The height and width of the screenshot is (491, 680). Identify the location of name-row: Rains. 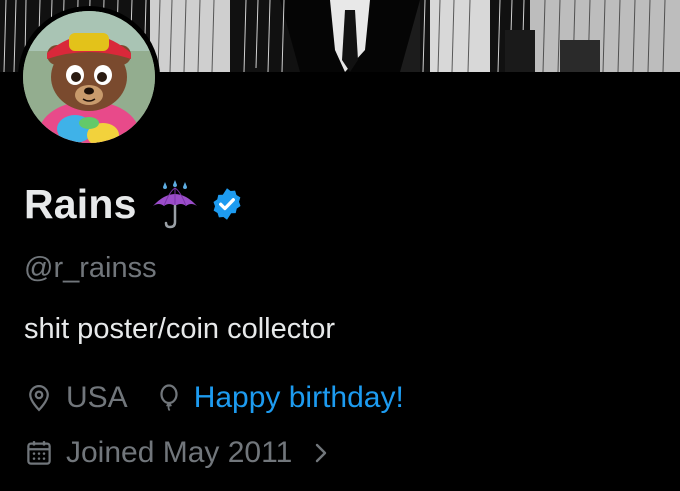
(134, 204).